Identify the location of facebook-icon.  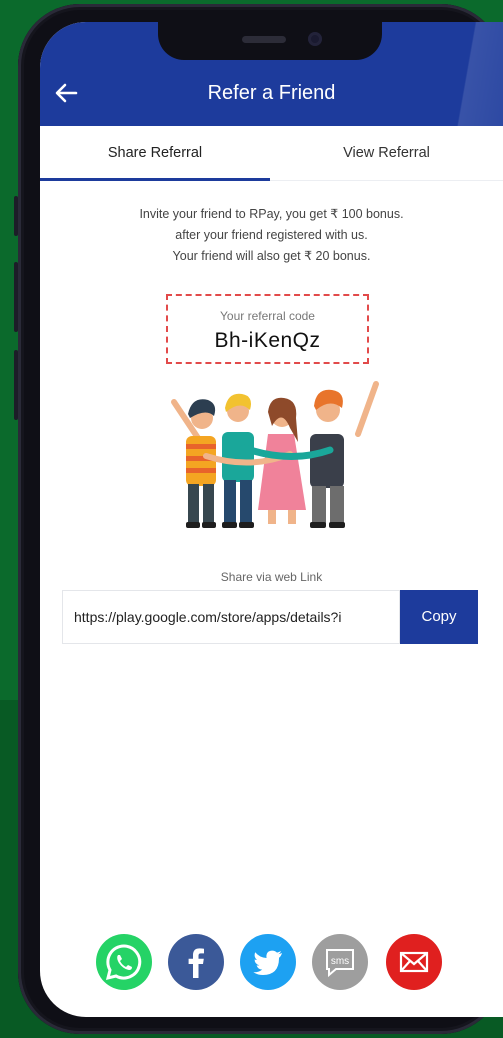
(196, 962).